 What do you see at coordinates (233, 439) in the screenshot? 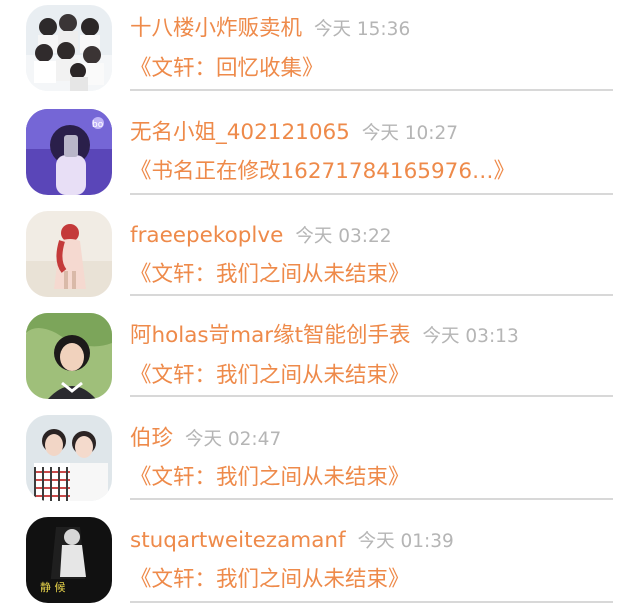
I see `timestamp: 今天 02:47` at bounding box center [233, 439].